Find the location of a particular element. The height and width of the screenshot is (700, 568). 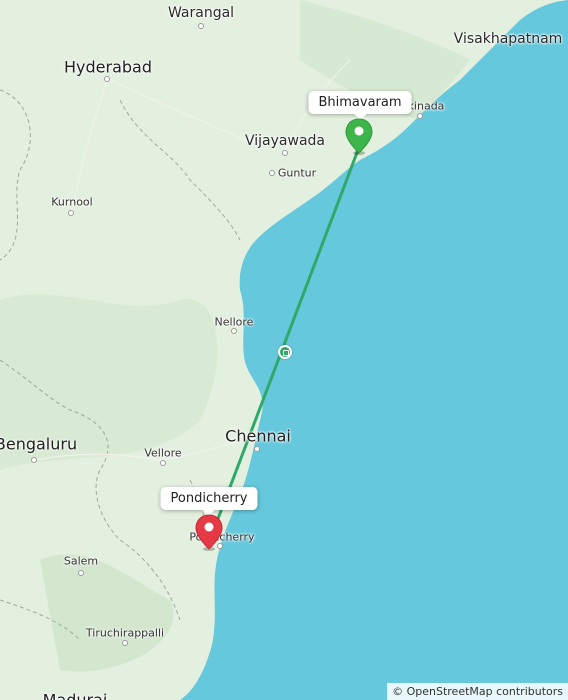

hyderabad-dot is located at coordinates (107, 79).